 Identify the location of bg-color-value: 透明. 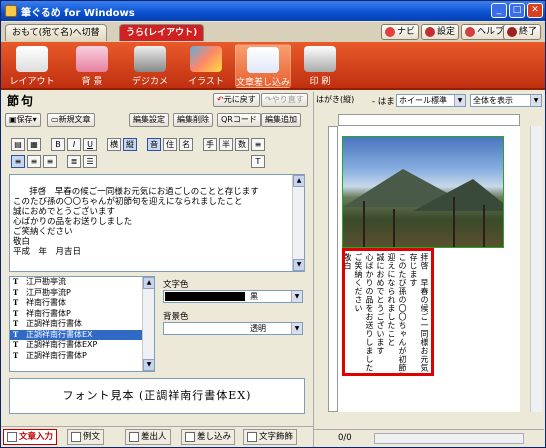
(258, 328).